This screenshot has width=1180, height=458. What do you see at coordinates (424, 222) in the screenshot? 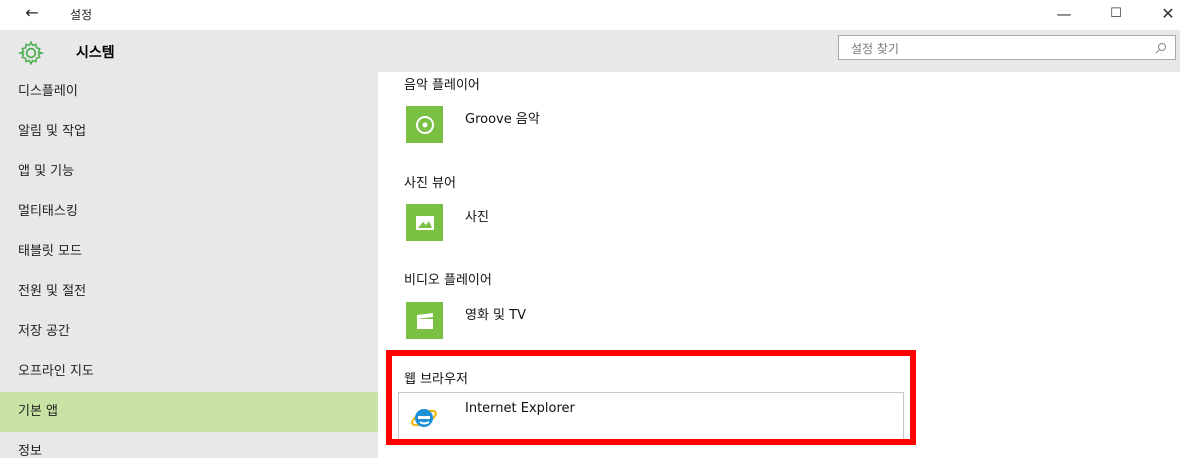
I see `photos-icon` at bounding box center [424, 222].